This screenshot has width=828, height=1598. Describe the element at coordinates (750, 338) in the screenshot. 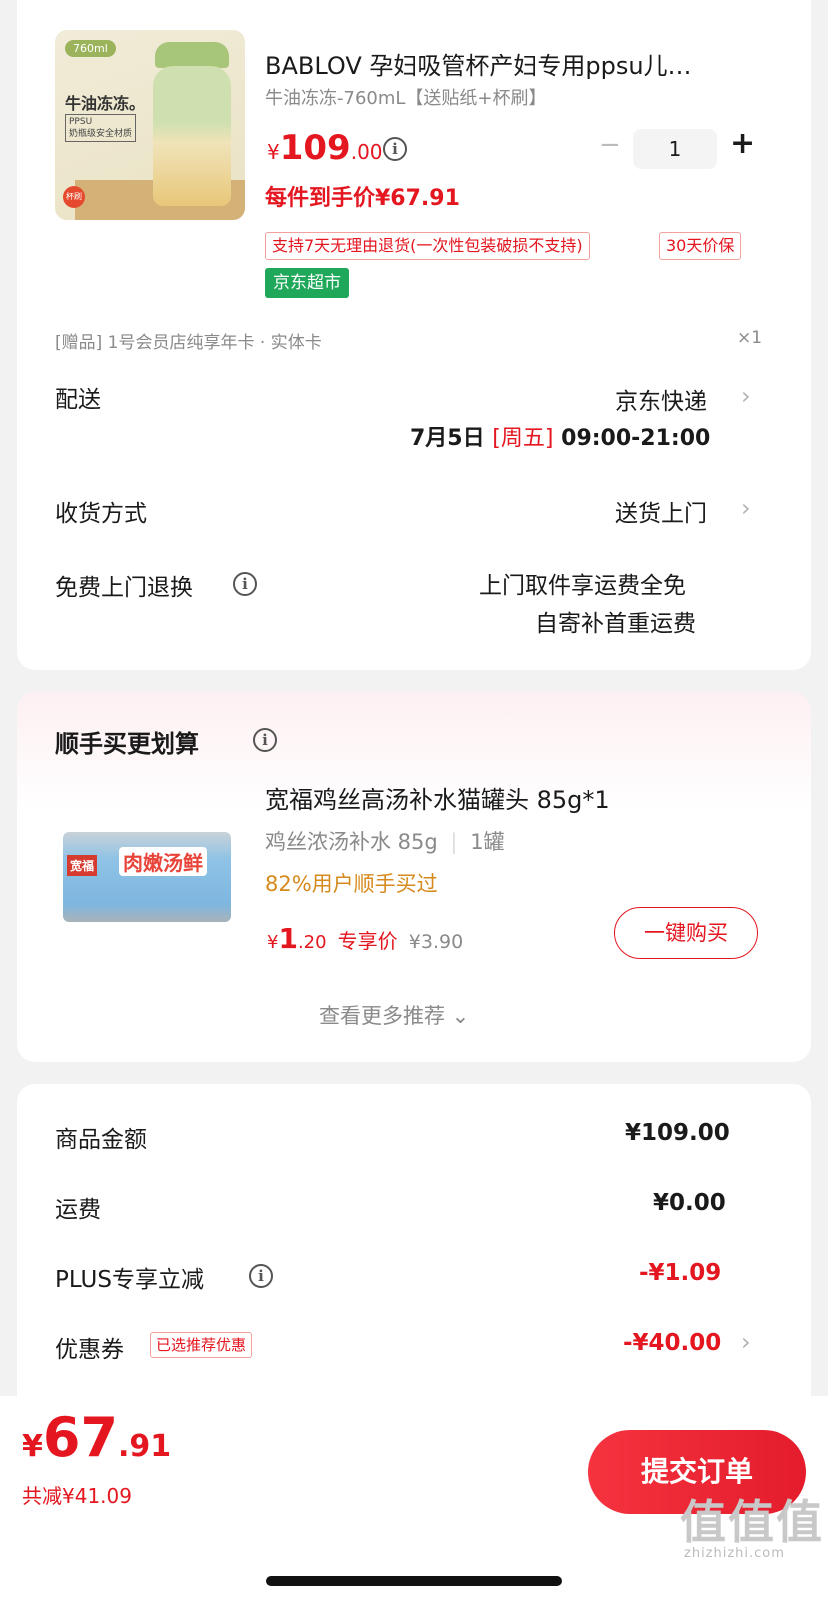

I see `gift-count: ×1` at that location.